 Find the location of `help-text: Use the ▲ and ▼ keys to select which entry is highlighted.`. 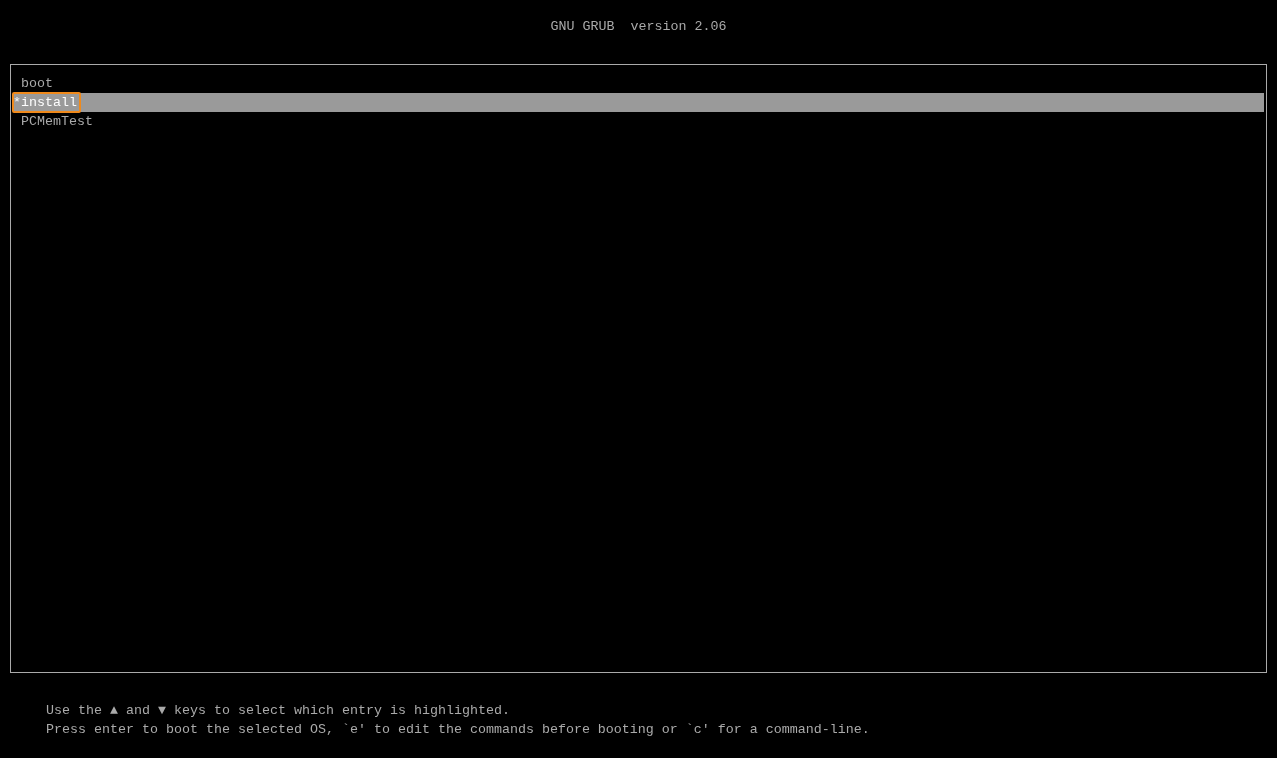

help-text: Use the ▲ and ▼ keys to select which entry is highlighted. is located at coordinates (278, 711).